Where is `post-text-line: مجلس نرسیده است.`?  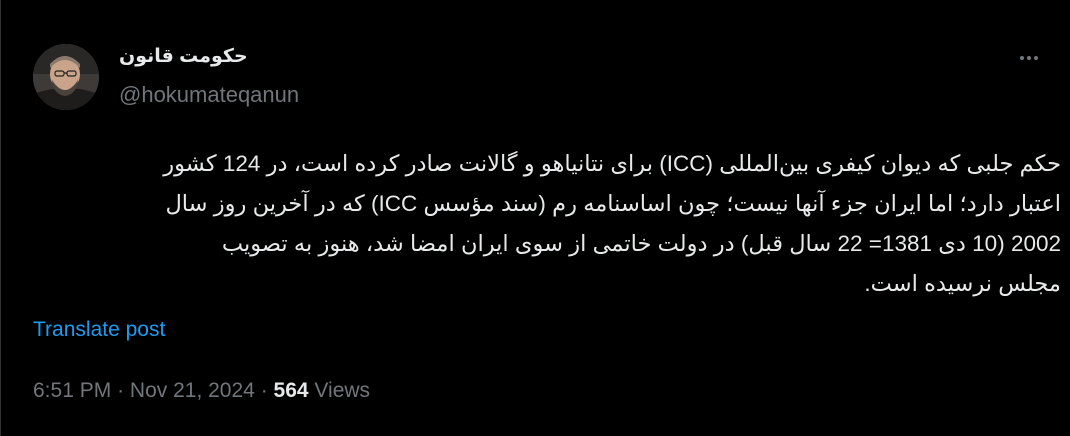
post-text-line: مجلس نرسیده است. is located at coordinates (962, 283).